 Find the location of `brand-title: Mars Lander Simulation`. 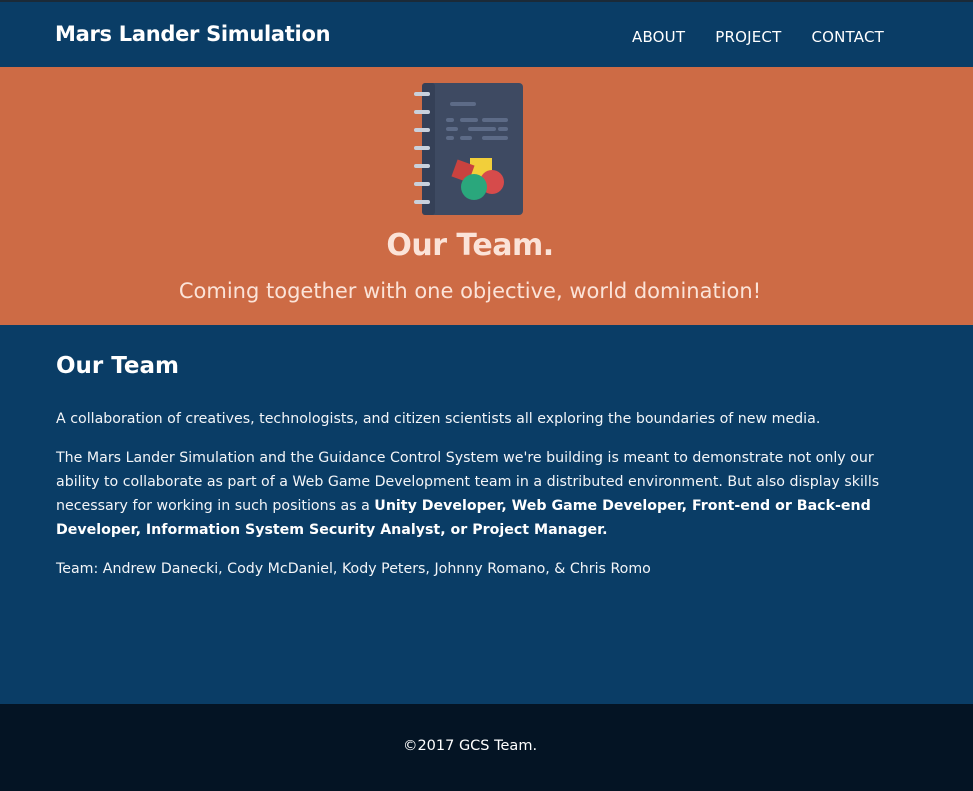

brand-title: Mars Lander Simulation is located at coordinates (193, 34).